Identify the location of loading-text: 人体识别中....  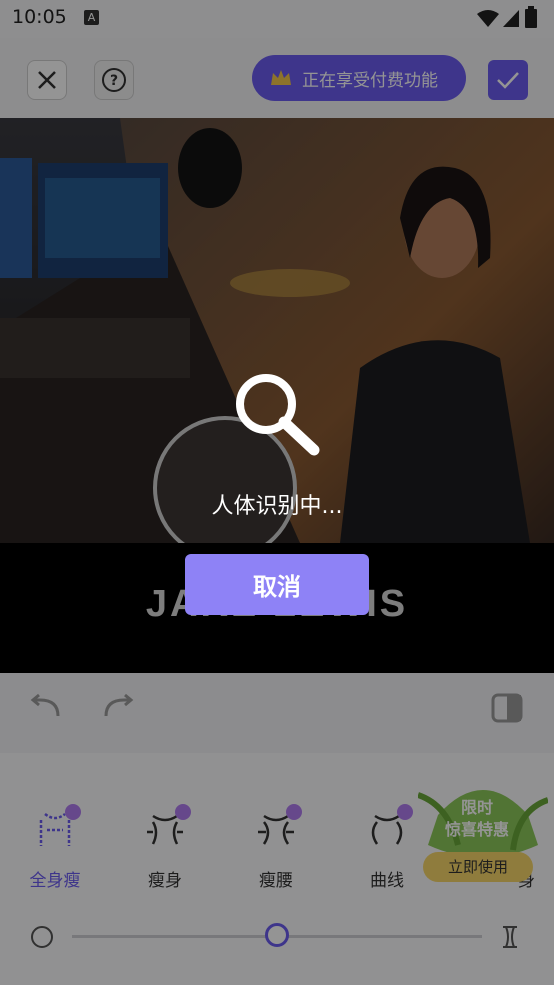
(277, 506).